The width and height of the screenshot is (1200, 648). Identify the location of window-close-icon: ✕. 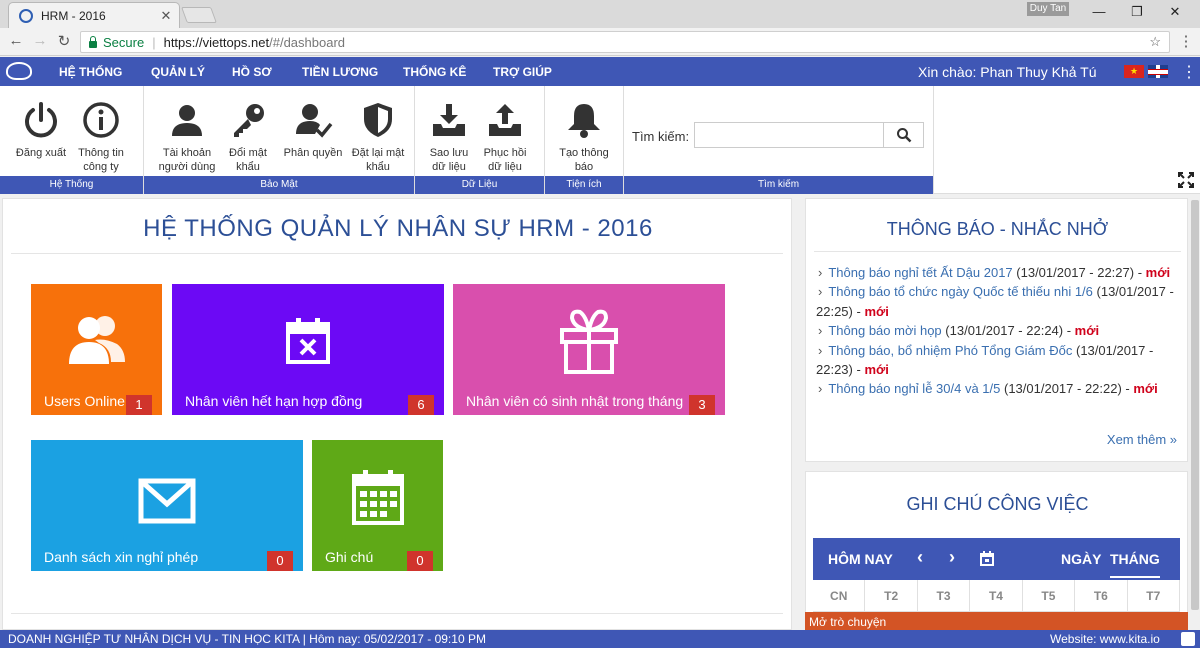
(1175, 12).